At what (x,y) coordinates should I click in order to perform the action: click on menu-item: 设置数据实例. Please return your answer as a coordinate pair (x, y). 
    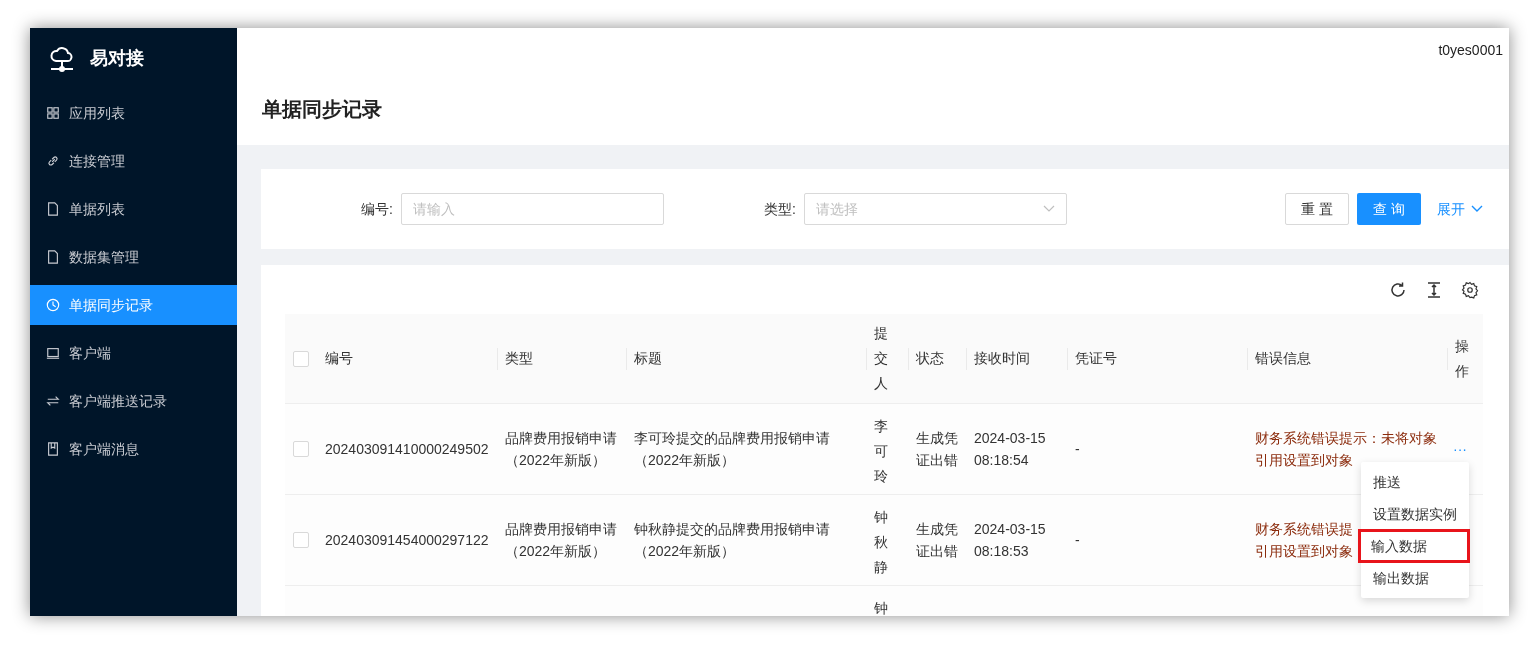
    Looking at the image, I should click on (1415, 514).